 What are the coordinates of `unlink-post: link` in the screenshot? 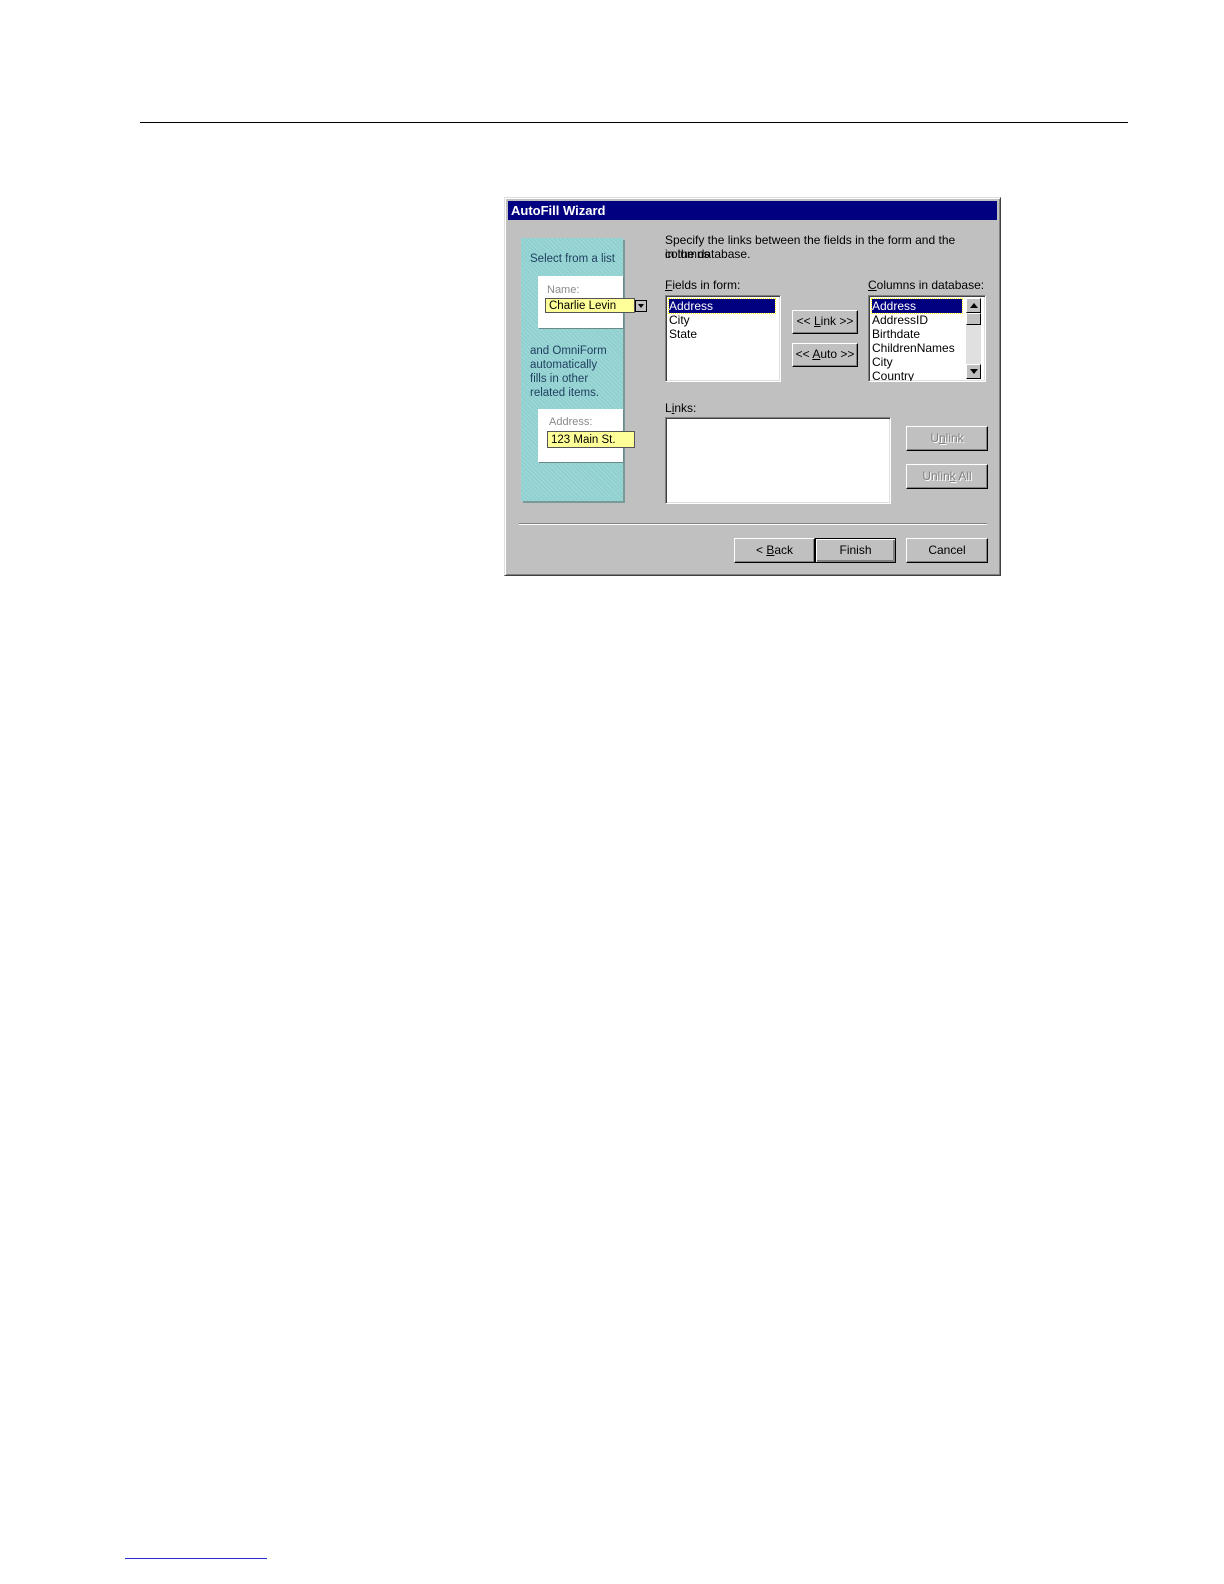 It's located at (954, 438).